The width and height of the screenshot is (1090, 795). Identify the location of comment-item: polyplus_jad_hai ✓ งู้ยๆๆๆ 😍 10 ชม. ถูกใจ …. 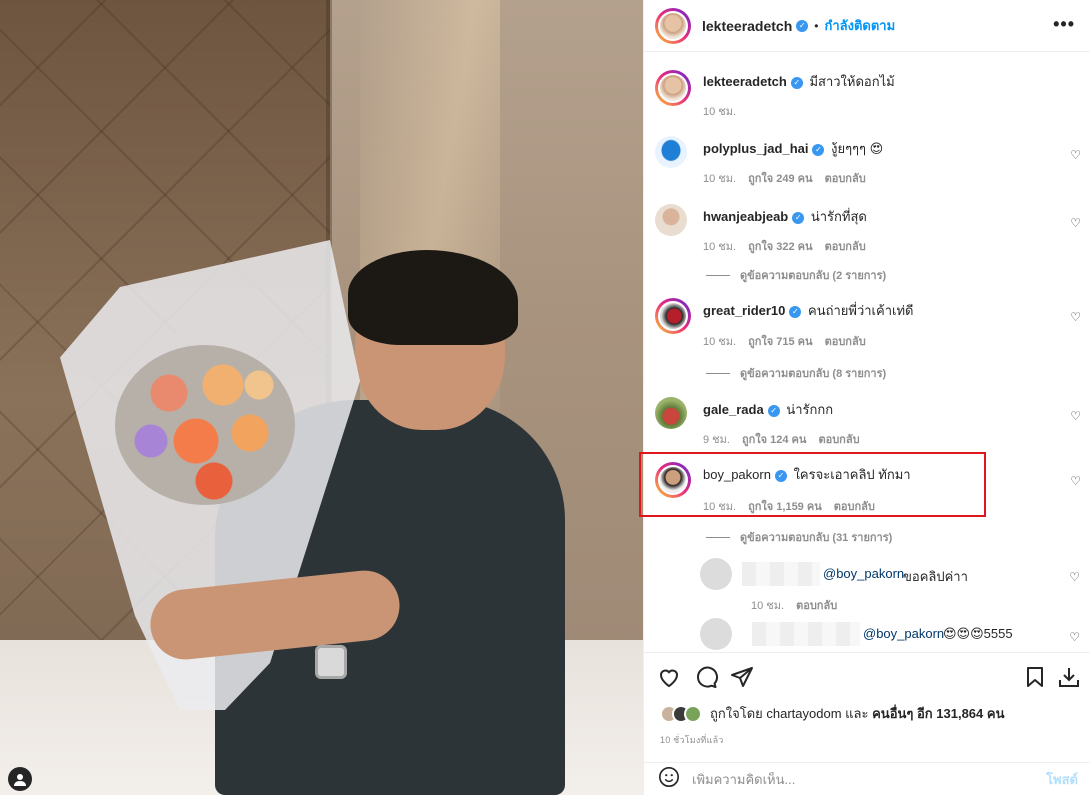
(868, 161).